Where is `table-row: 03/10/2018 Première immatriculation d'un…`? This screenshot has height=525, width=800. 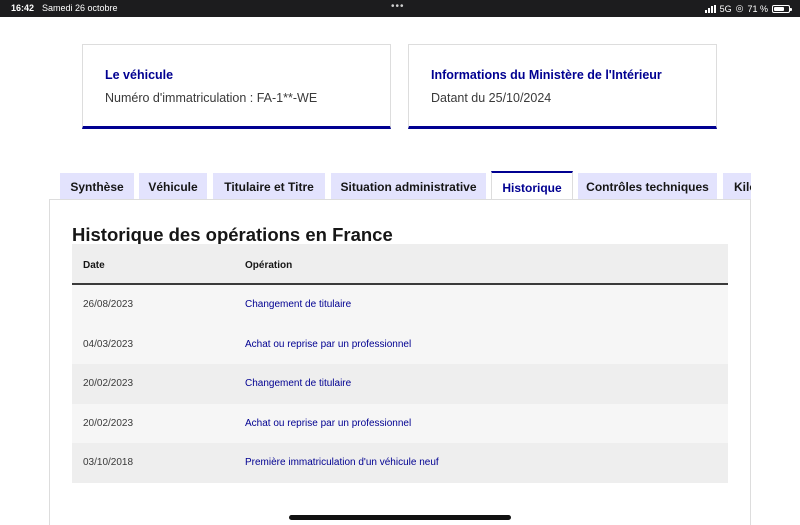
table-row: 03/10/2018 Première immatriculation d'un… is located at coordinates (400, 463).